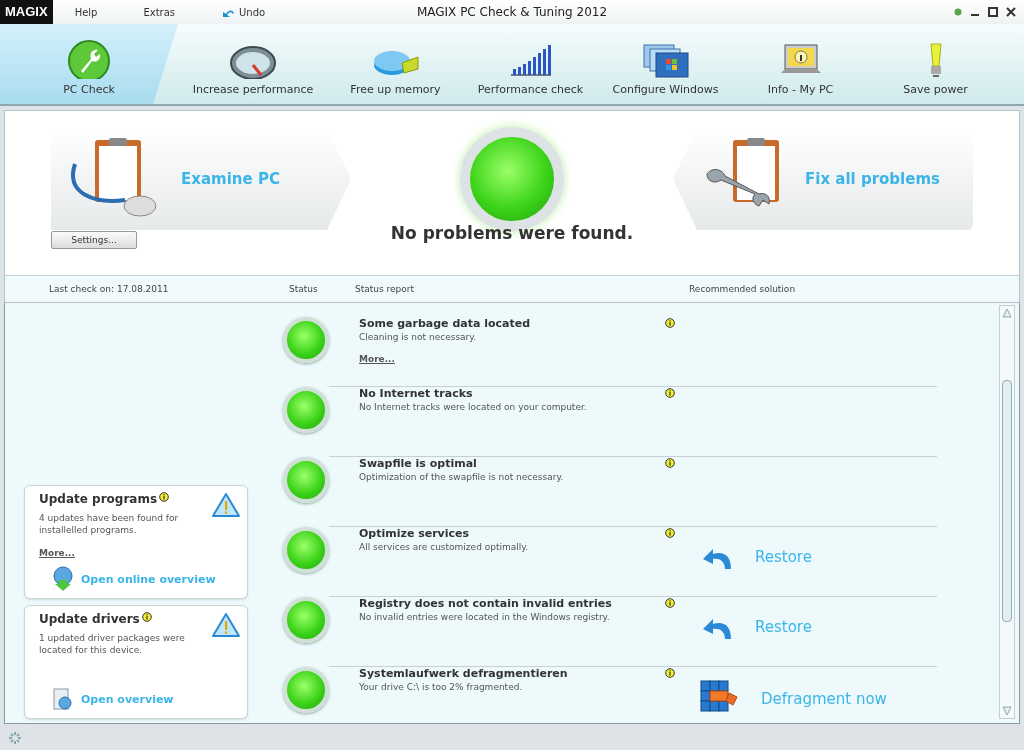 Image resolution: width=1024 pixels, height=750 pixels. I want to click on check-description: Cleaning is not necessary., so click(418, 337).